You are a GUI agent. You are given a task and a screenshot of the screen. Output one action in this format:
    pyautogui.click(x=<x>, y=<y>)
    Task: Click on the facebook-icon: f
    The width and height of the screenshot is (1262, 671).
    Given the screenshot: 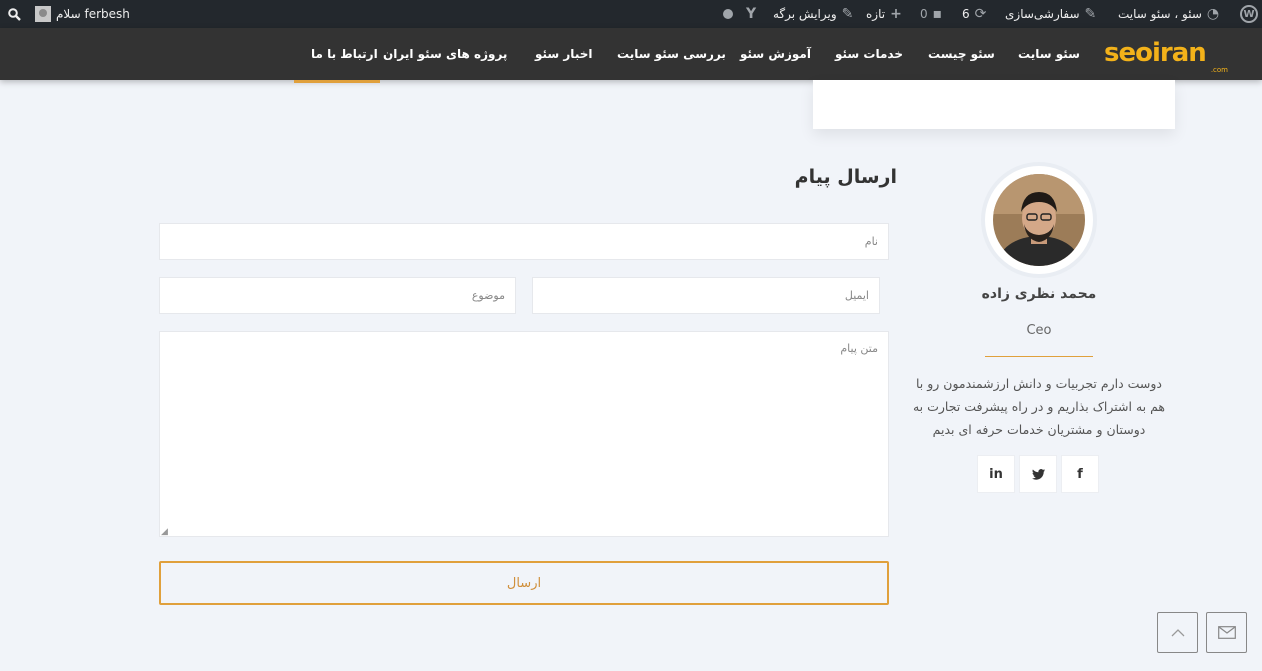 What is the action you would take?
    pyautogui.click(x=1080, y=474)
    